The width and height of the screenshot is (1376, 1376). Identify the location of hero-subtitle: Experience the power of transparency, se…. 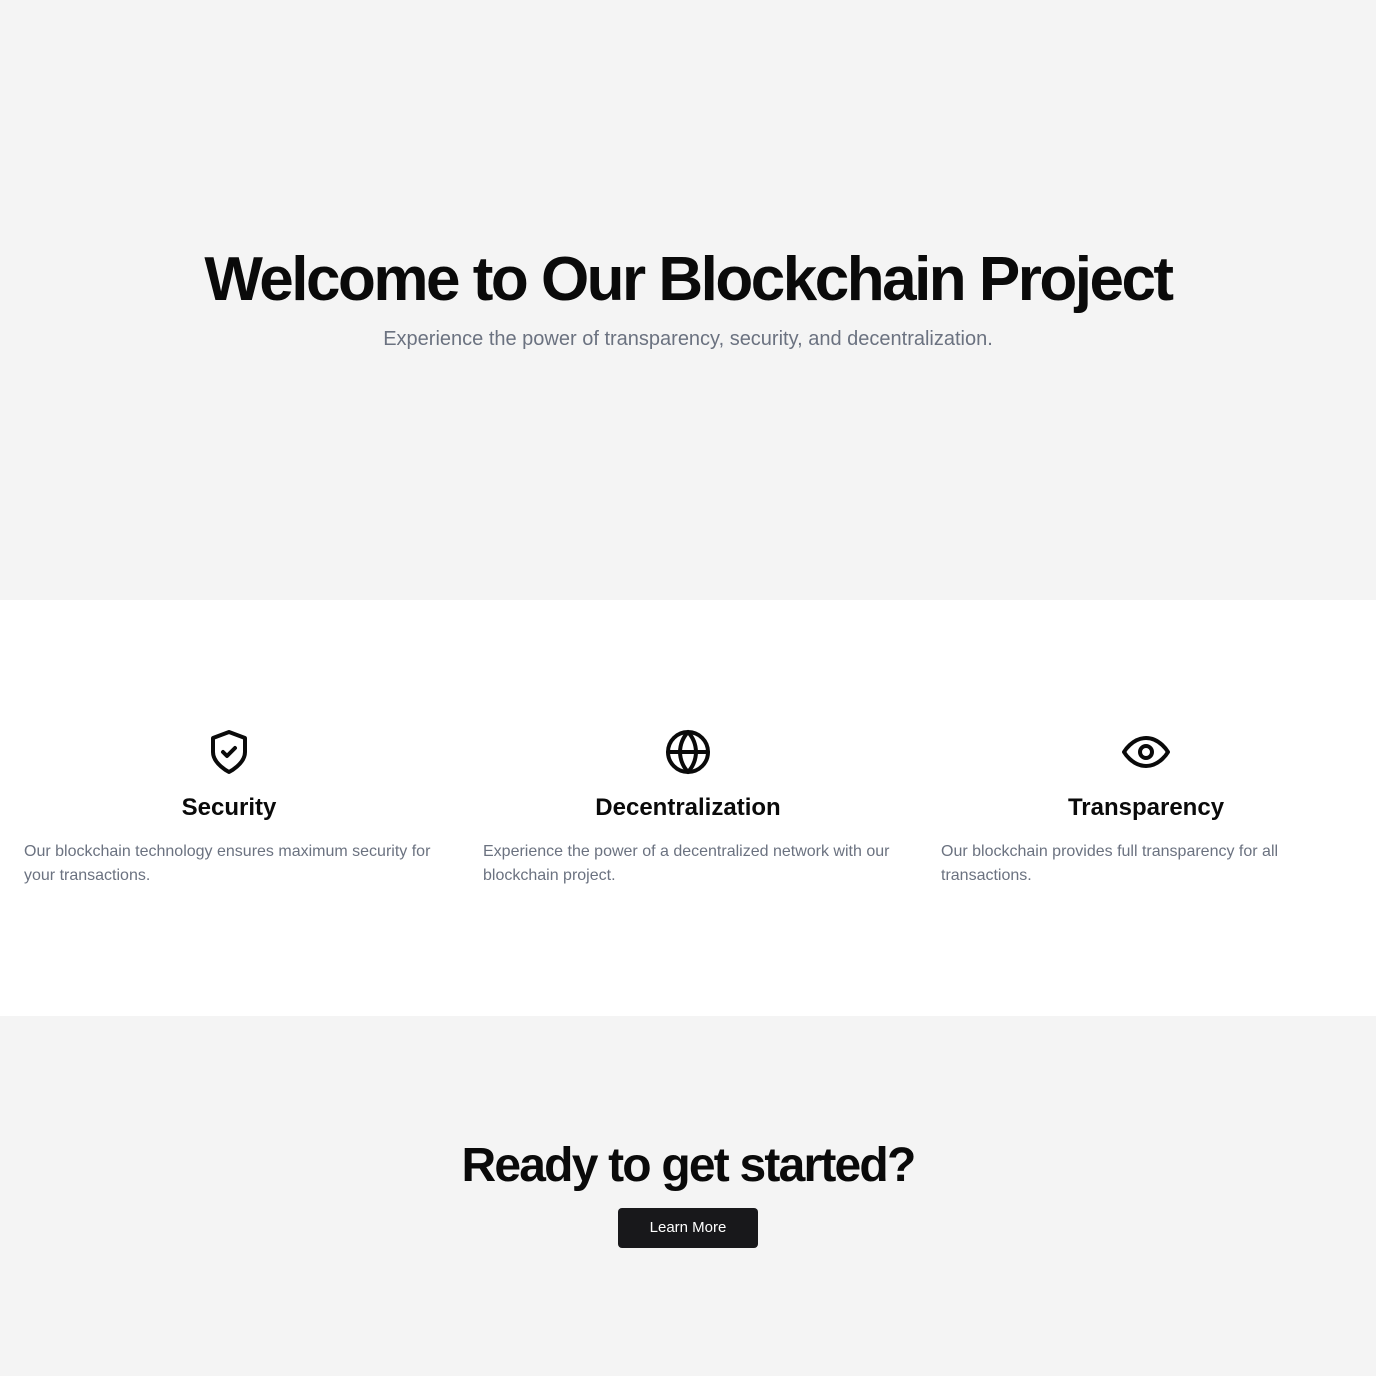
(688, 339).